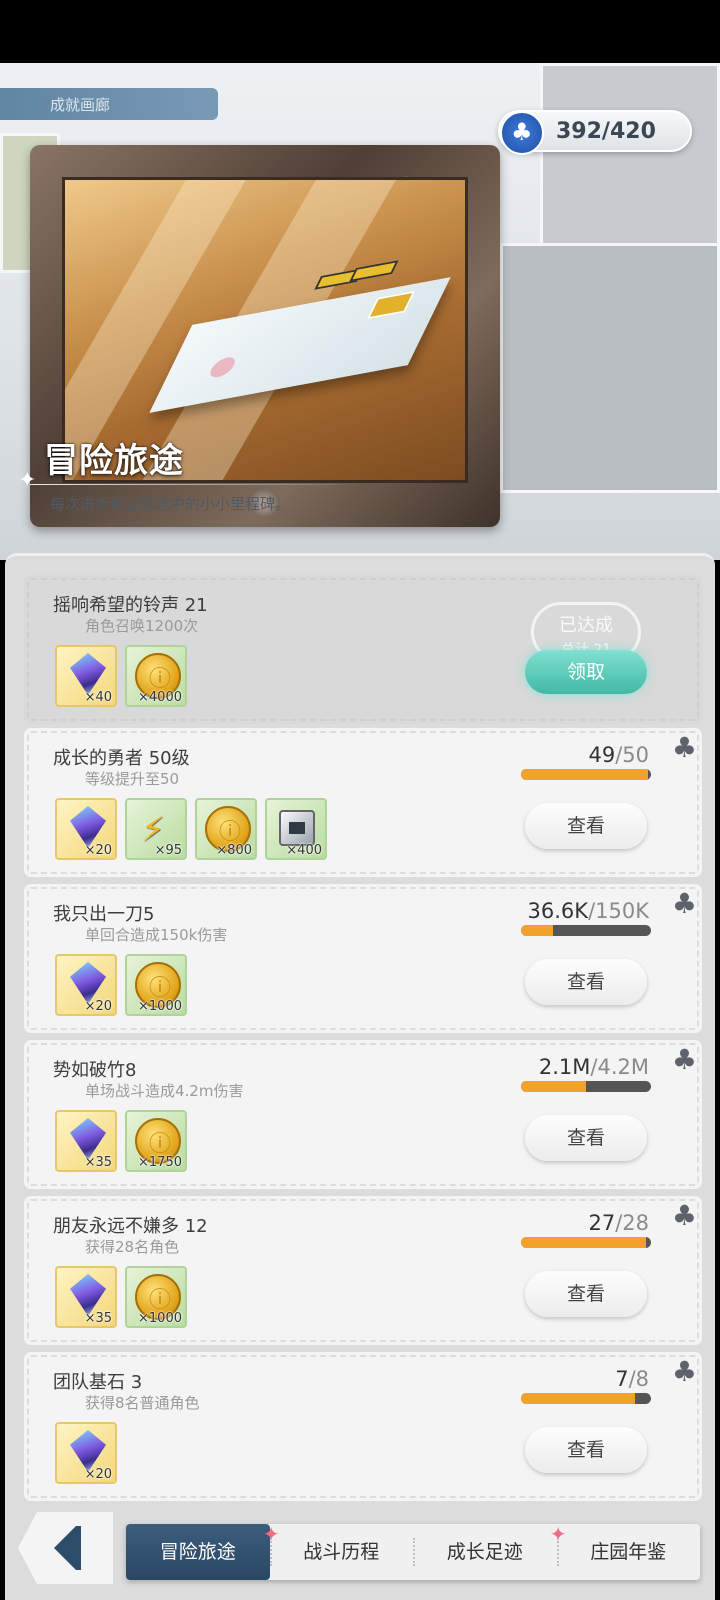  I want to click on gallery-tag-label: 成就画廊, so click(80, 105).